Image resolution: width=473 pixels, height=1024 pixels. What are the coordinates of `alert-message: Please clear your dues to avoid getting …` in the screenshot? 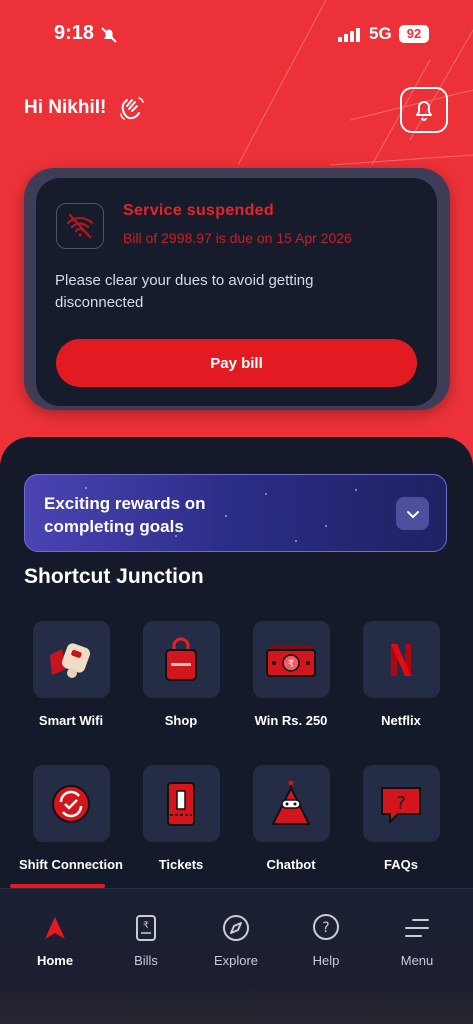 It's located at (184, 291).